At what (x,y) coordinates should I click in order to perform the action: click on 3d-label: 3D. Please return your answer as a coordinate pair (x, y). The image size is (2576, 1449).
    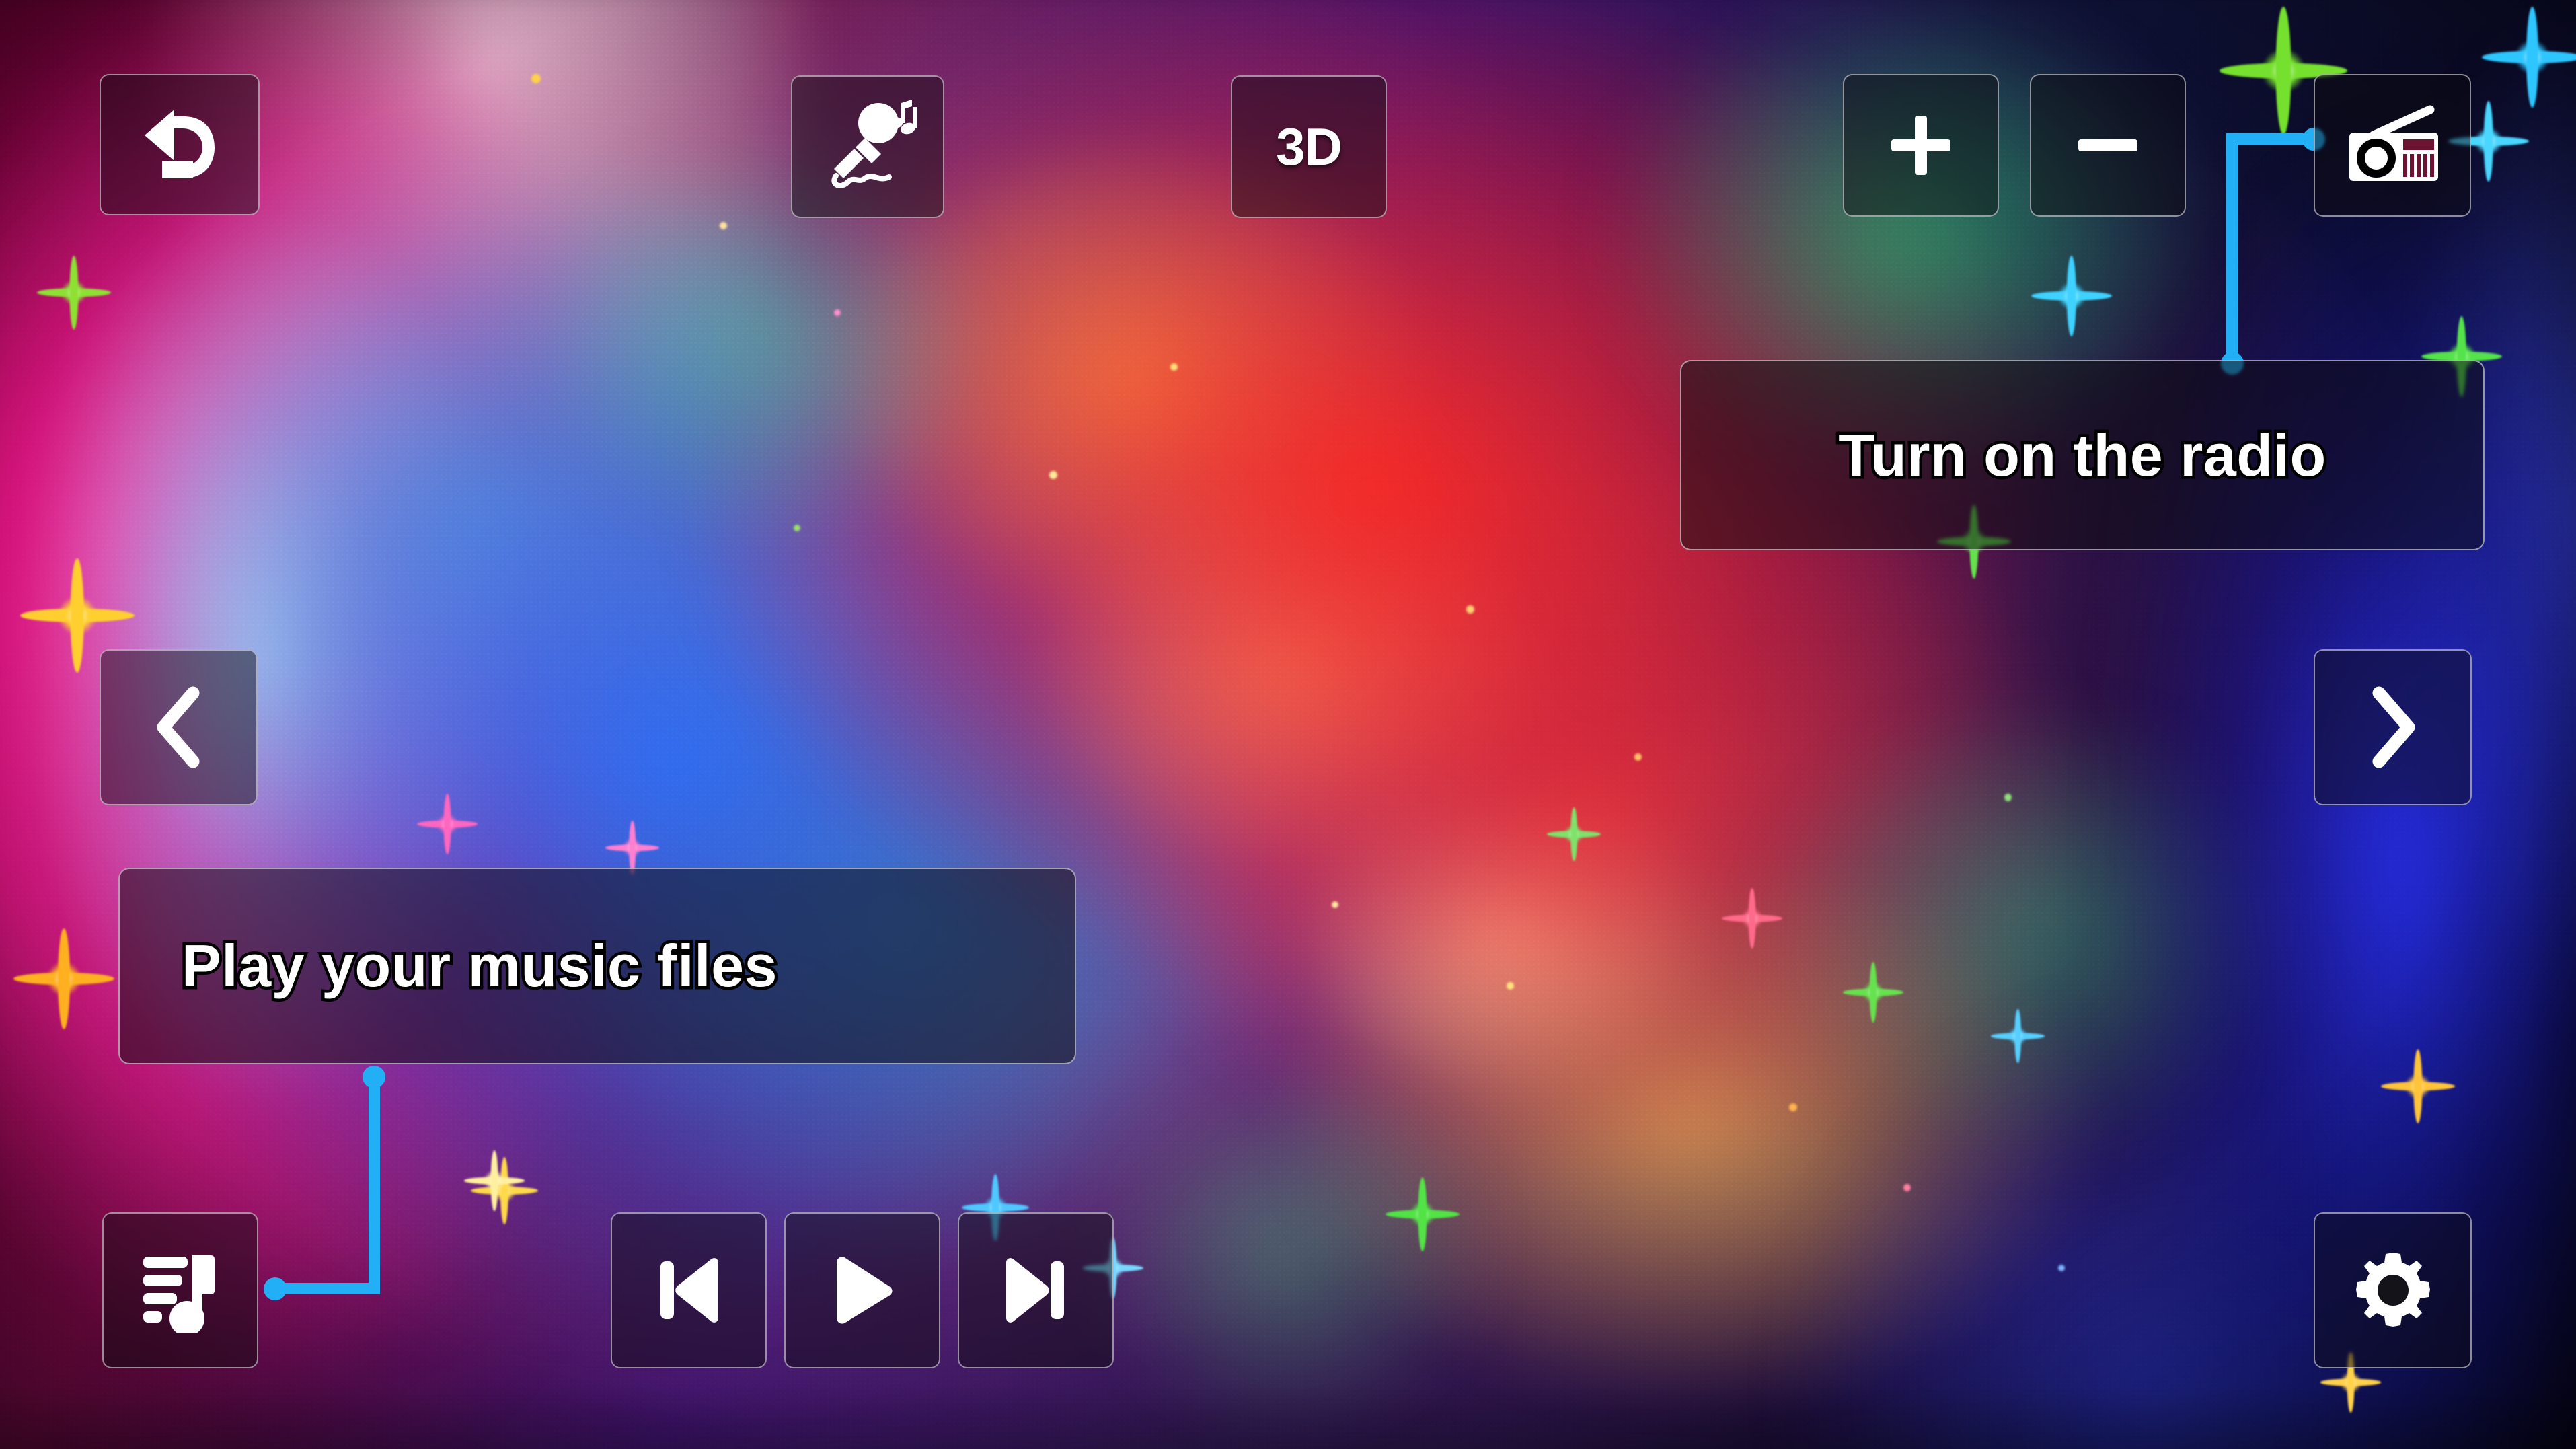
    Looking at the image, I should click on (1309, 147).